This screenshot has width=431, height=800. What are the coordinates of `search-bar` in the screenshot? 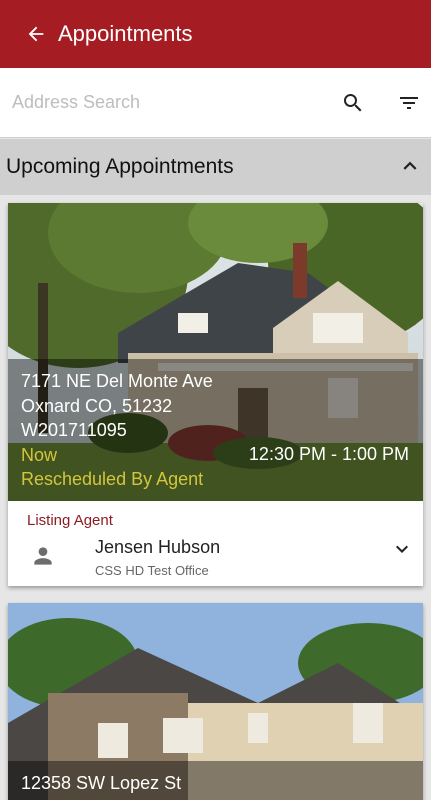 It's located at (215, 103).